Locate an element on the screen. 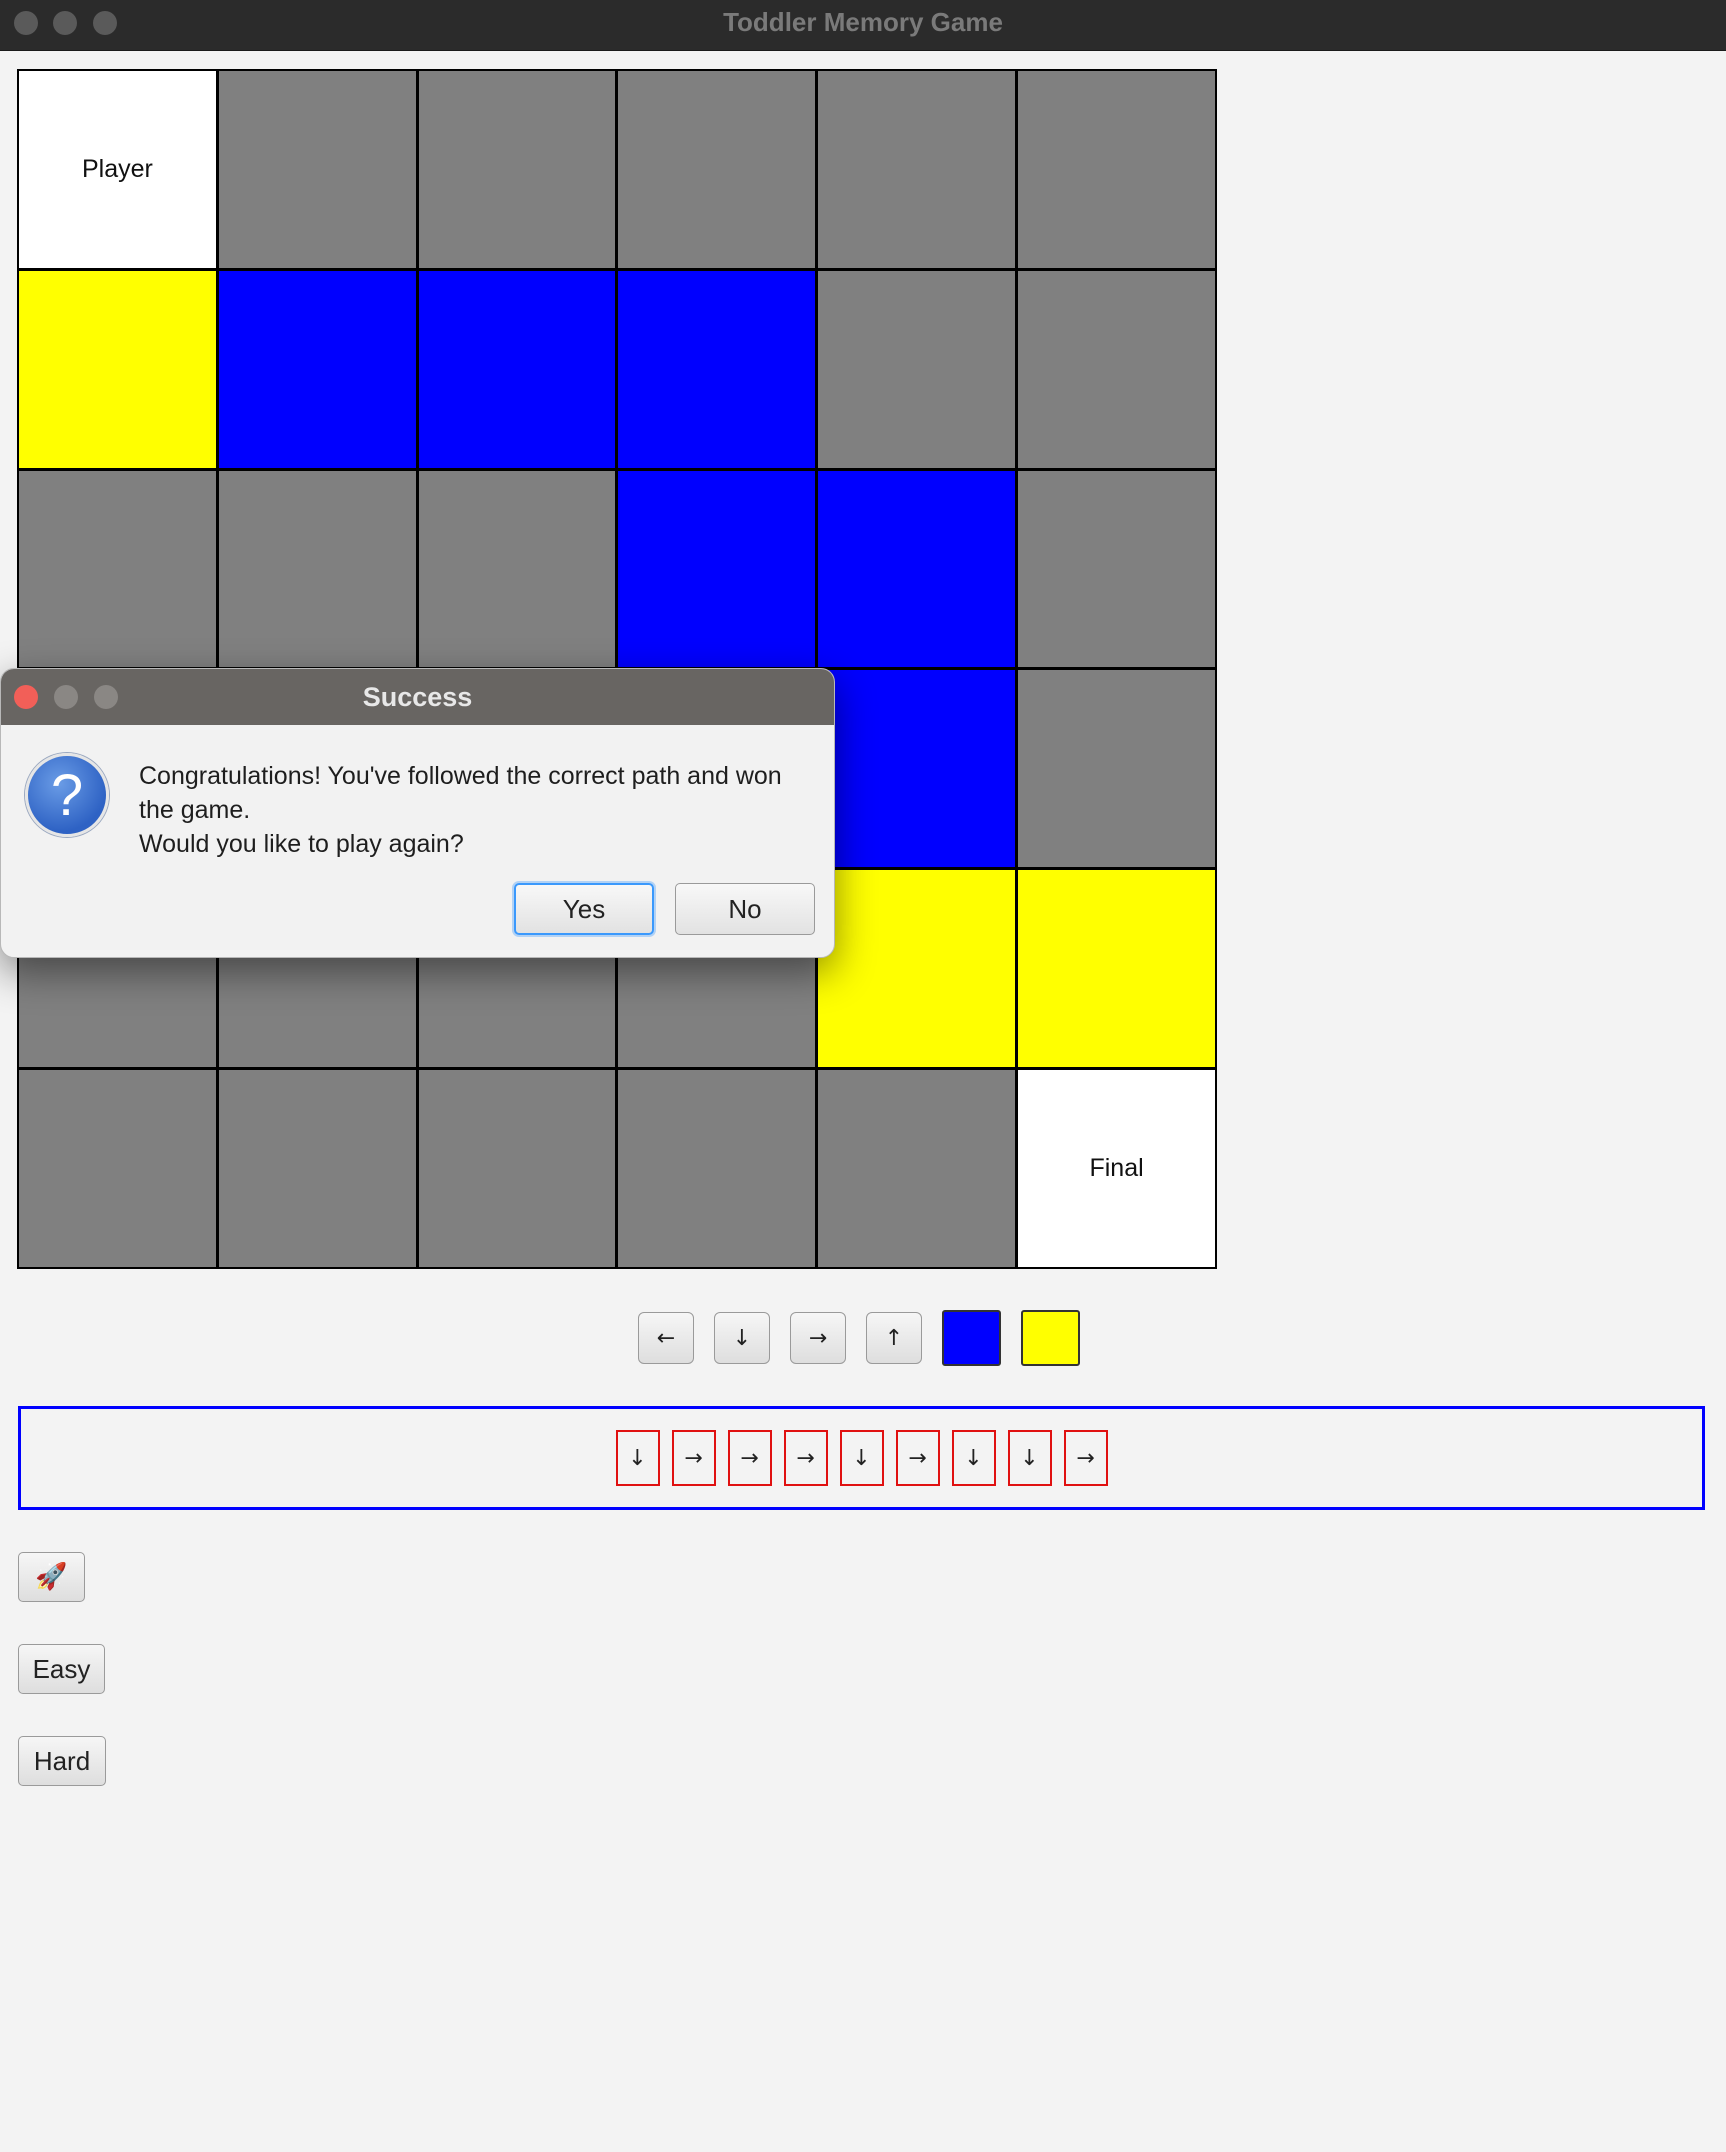  no-button: No is located at coordinates (745, 909).